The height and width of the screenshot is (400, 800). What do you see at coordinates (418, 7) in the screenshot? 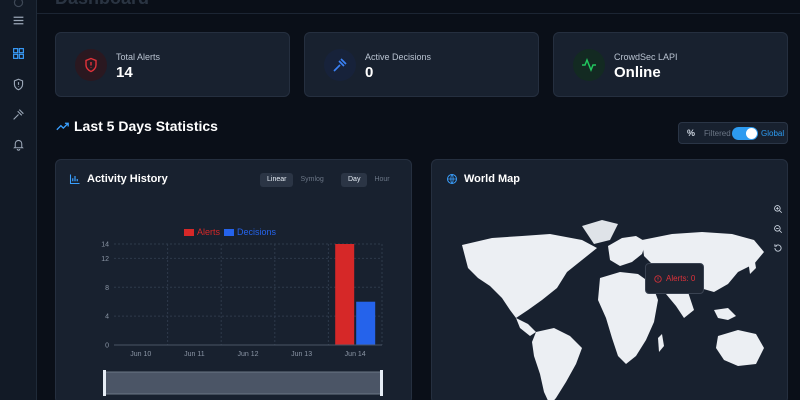
I see `top-header: Dashboard` at bounding box center [418, 7].